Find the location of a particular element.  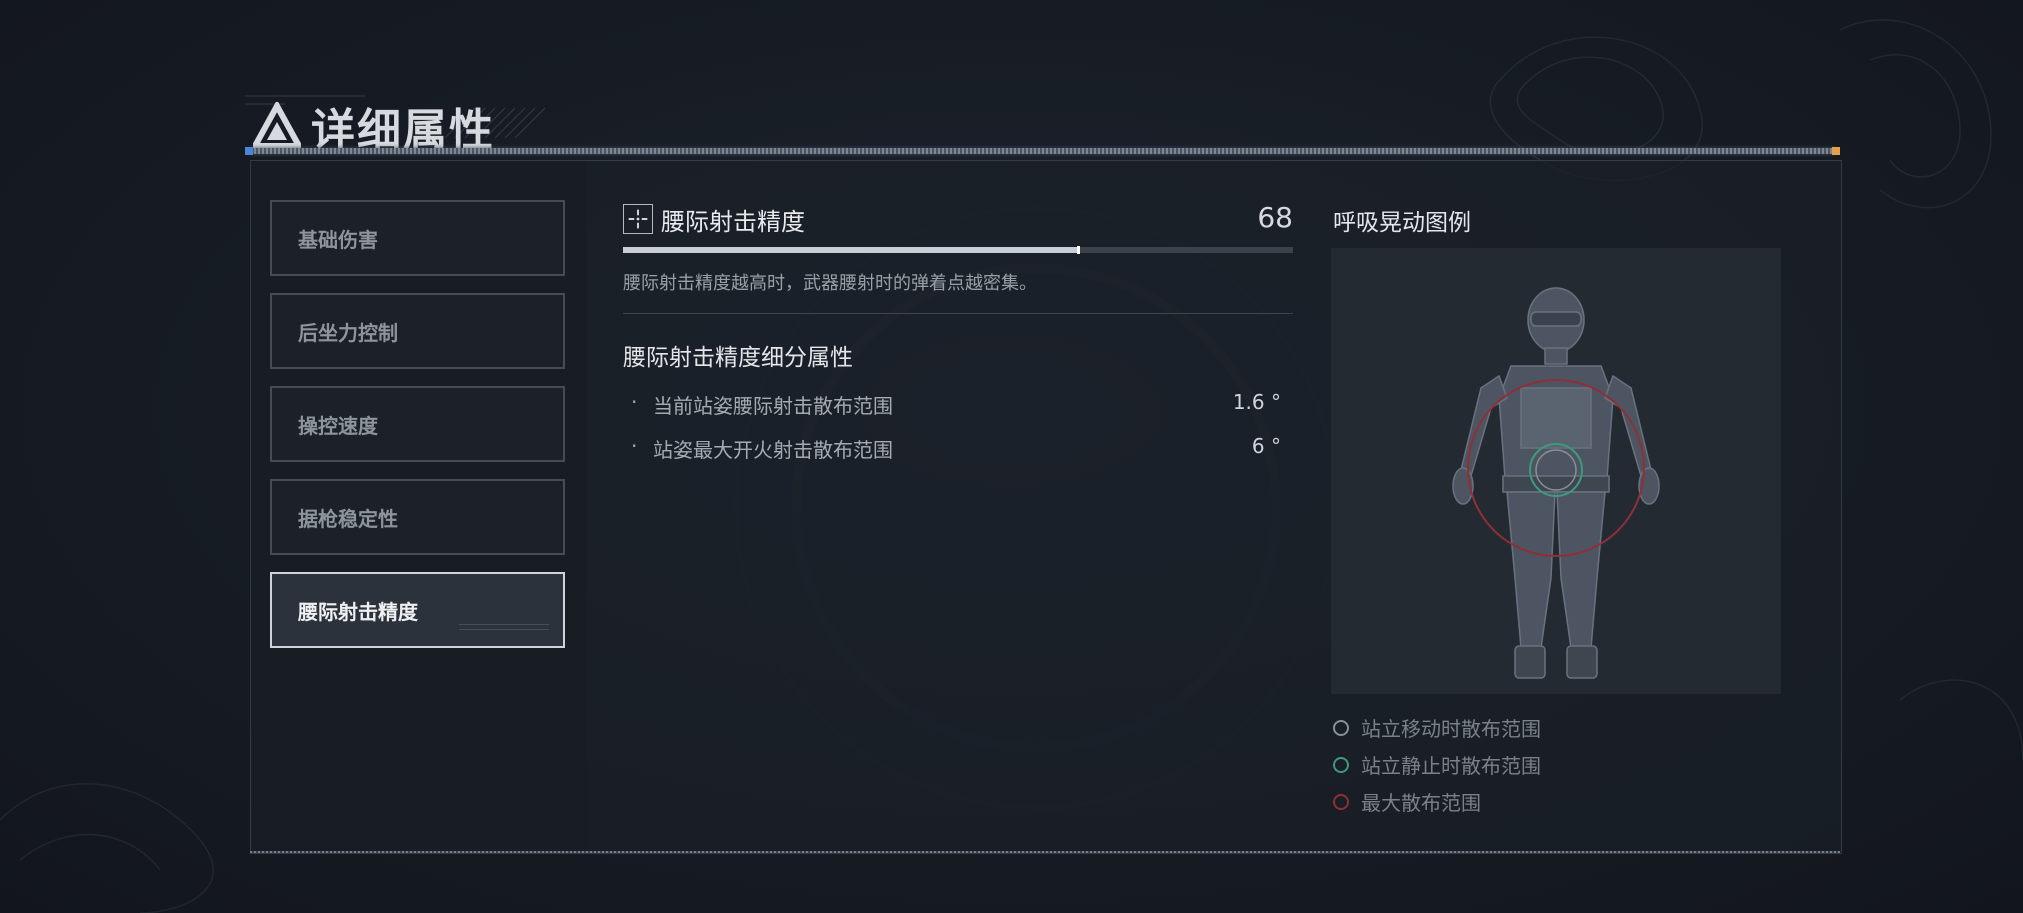

green-ring-icon is located at coordinates (1341, 764).